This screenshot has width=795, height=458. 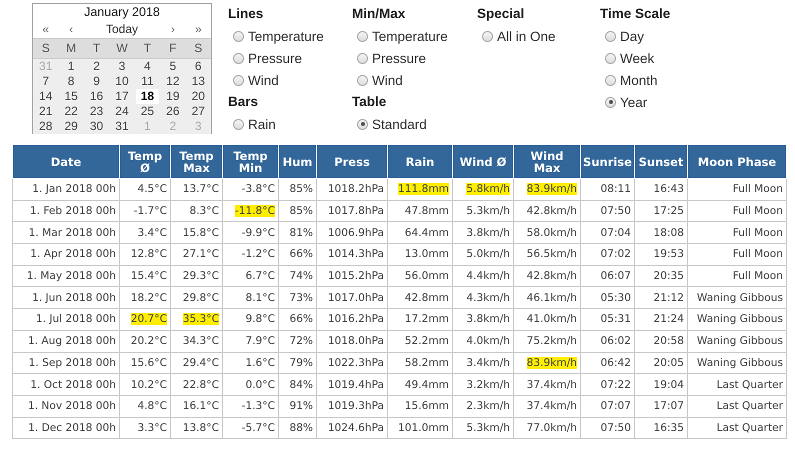 I want to click on calendar-day: 5, so click(x=173, y=66).